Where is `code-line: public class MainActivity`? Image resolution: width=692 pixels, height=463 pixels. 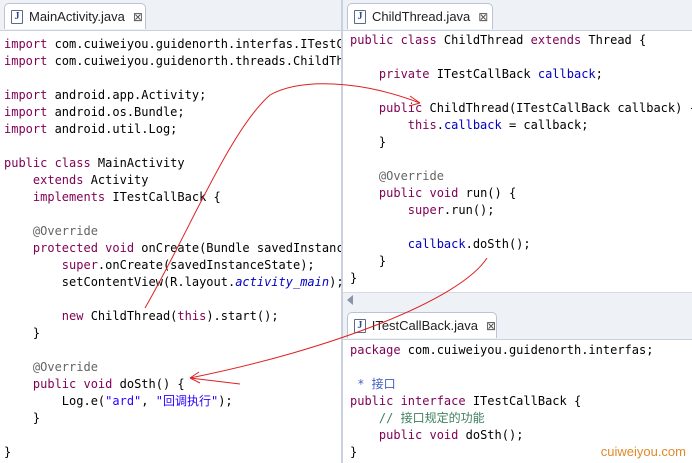 code-line: public class MainActivity is located at coordinates (94, 163).